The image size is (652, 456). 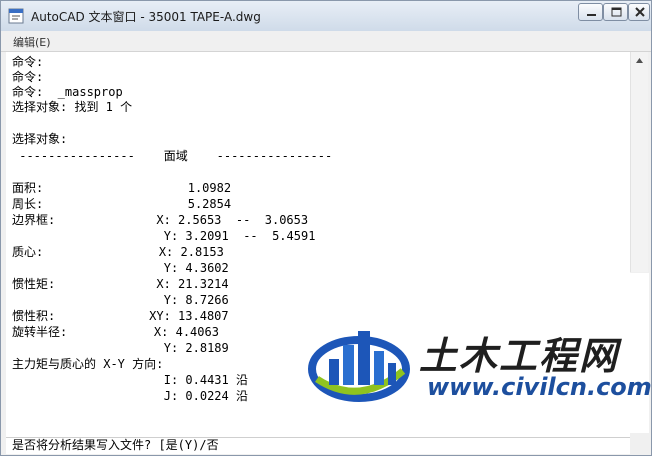 I want to click on console-line: 选择对象:, so click(x=40, y=139).